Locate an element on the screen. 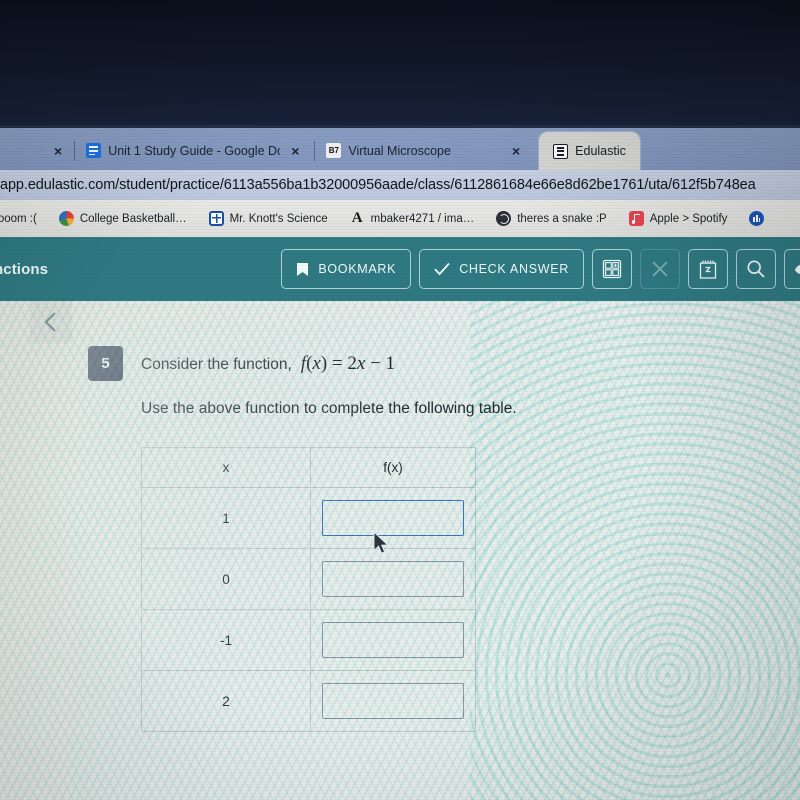 This screenshot has height=800, width=800. previous-question-button is located at coordinates (51, 322).